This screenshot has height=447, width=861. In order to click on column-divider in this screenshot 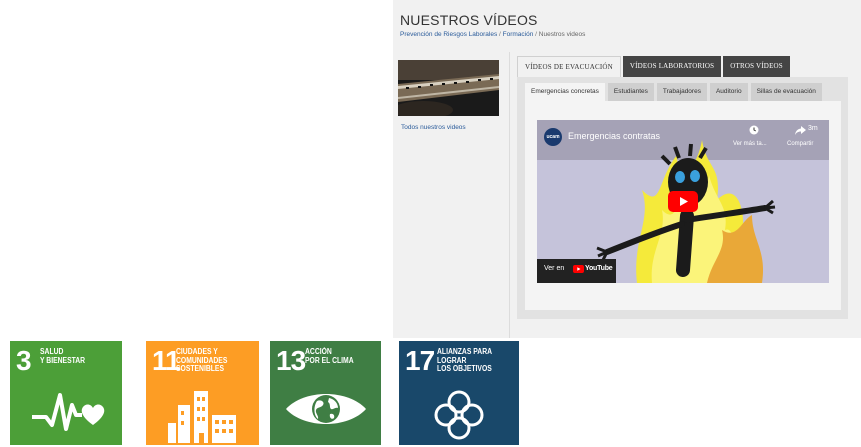, I will do `click(509, 195)`.